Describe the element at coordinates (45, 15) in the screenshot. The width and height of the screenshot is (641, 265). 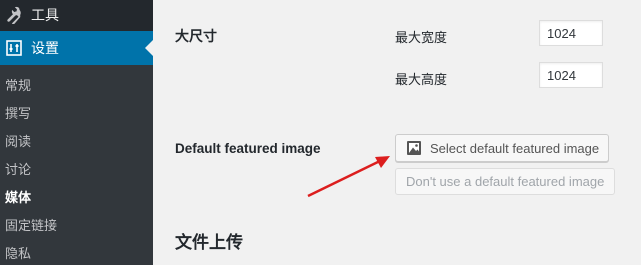
I see `menu-tools-label: 工具` at that location.